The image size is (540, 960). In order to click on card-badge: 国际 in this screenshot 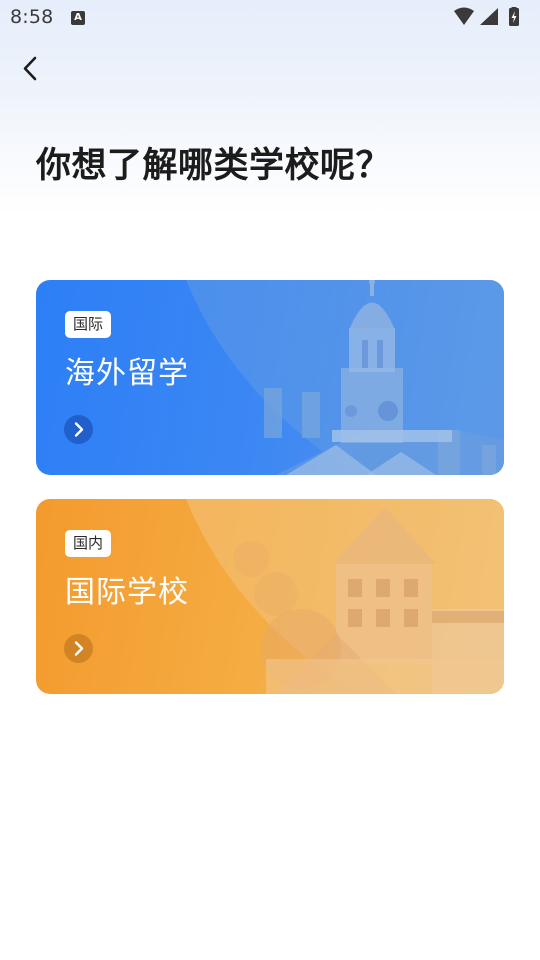, I will do `click(88, 324)`.